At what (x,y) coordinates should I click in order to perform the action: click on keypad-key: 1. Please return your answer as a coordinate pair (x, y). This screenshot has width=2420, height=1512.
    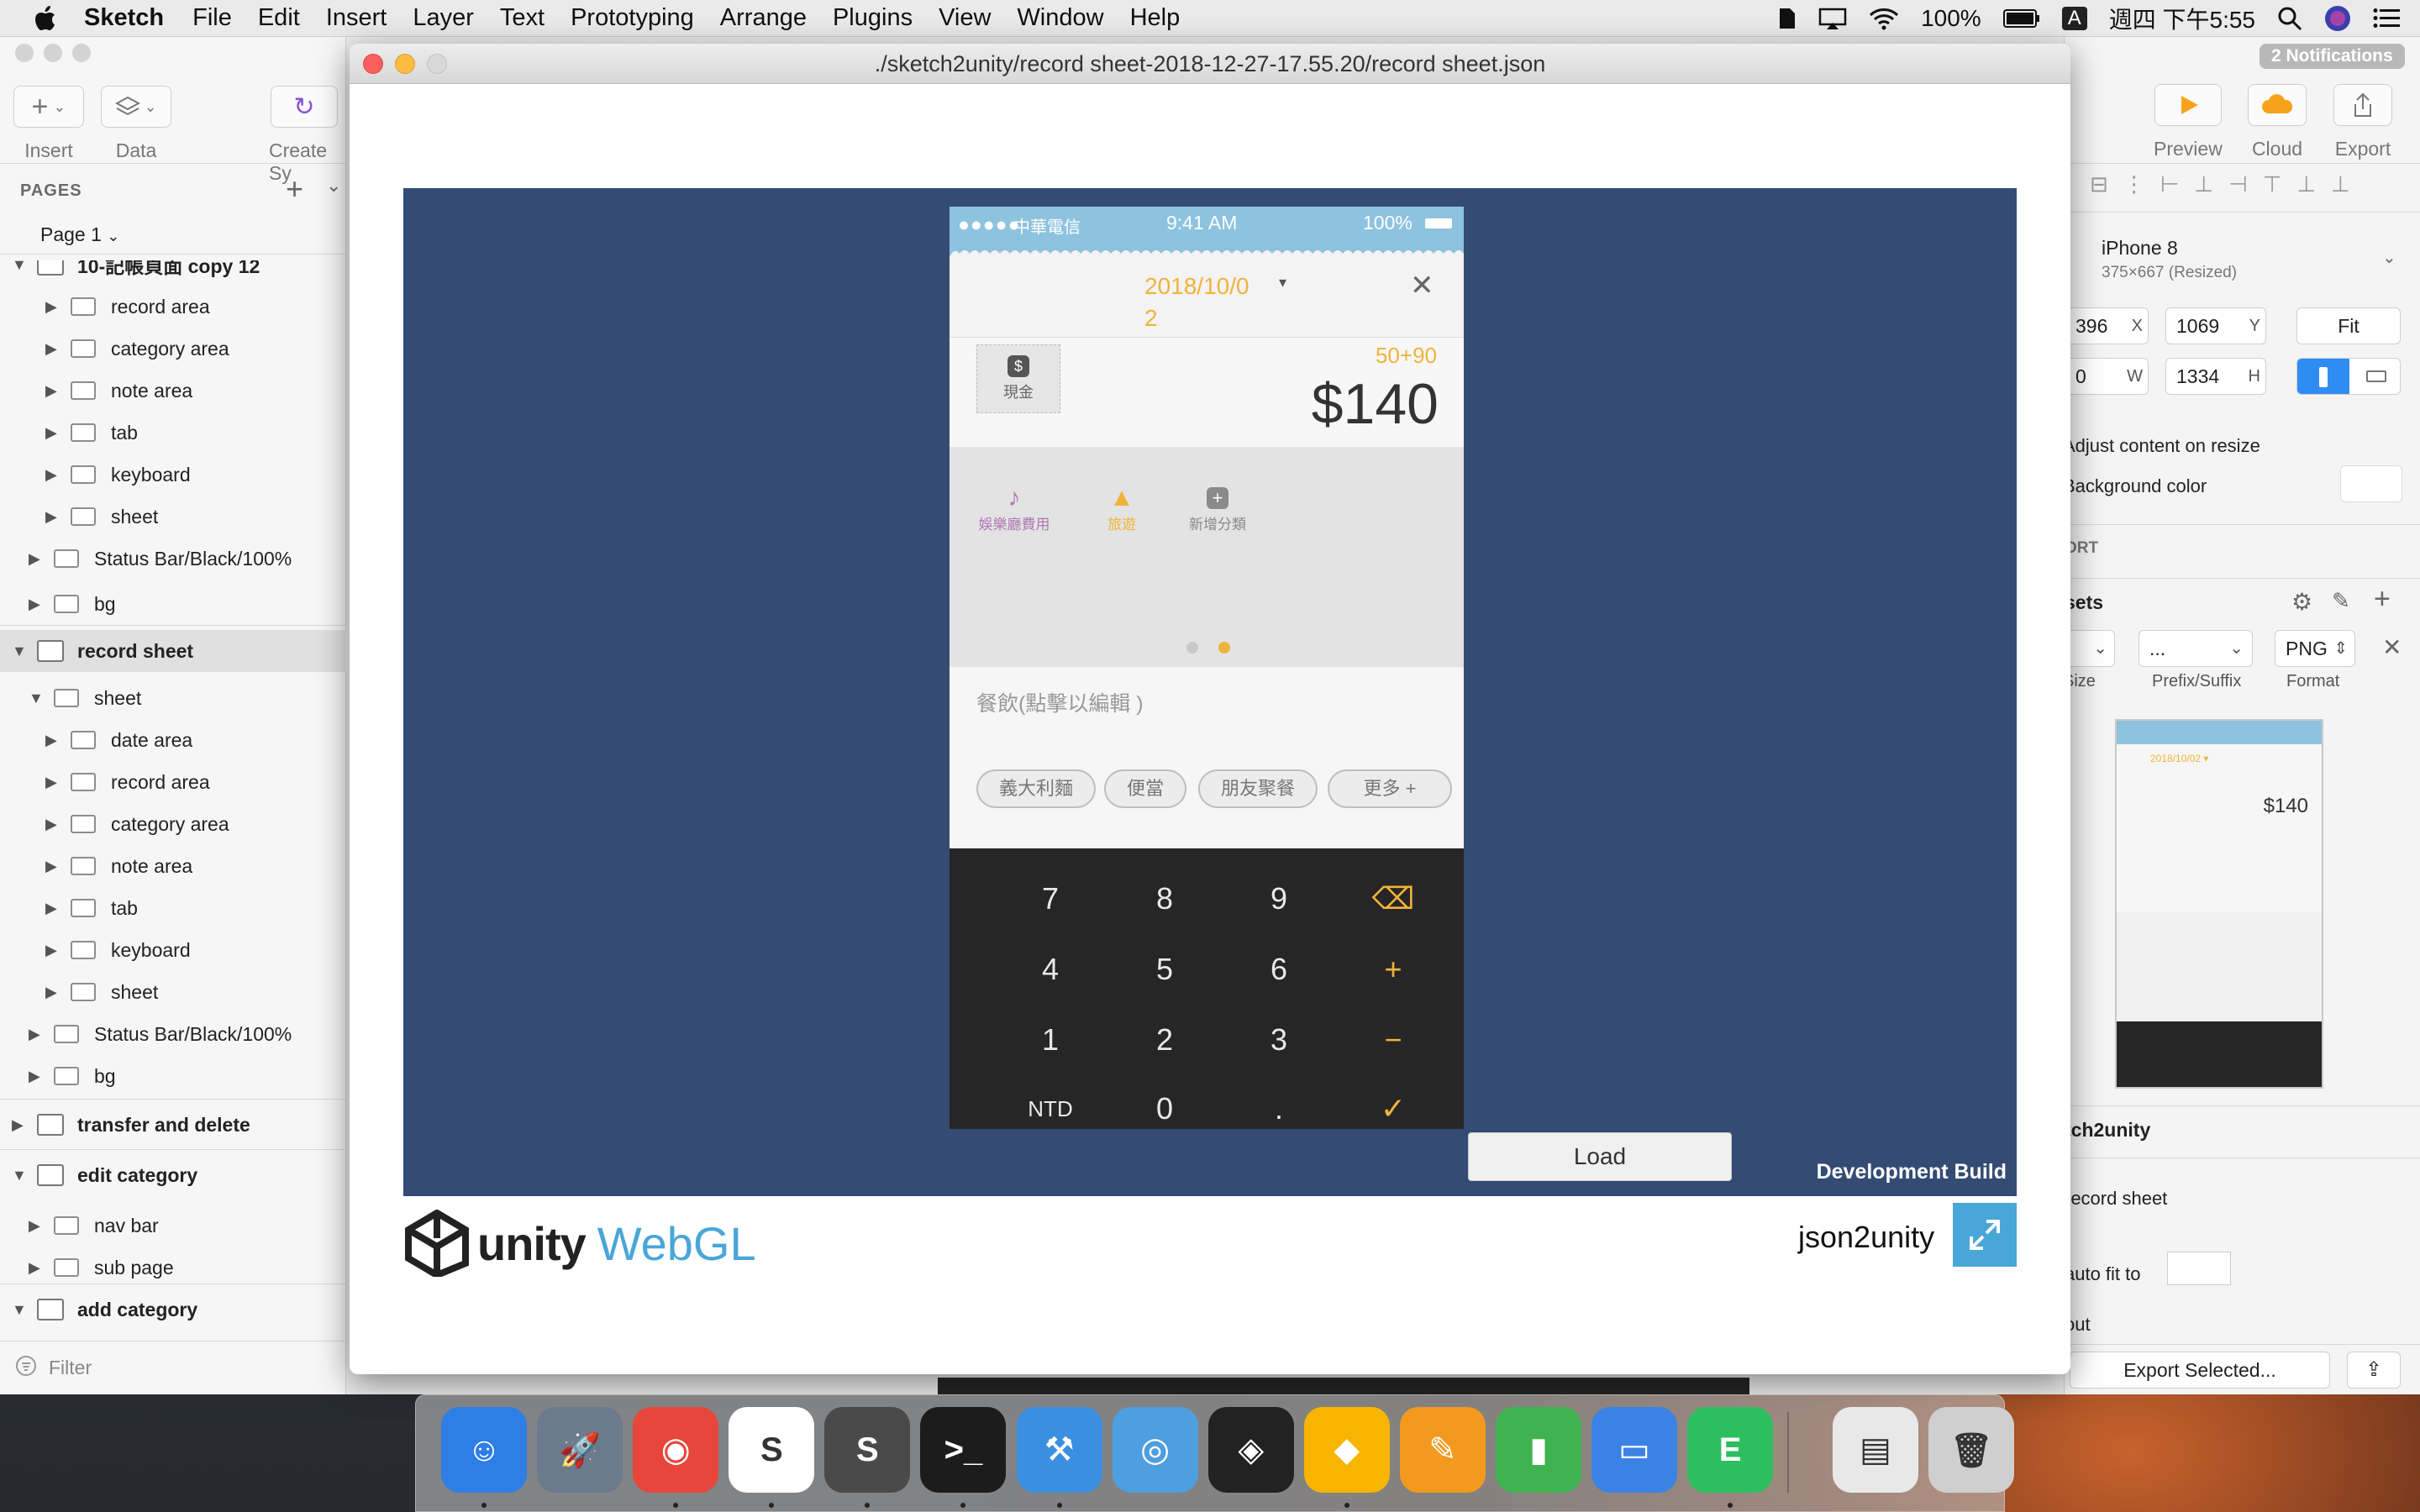
    Looking at the image, I should click on (1050, 1040).